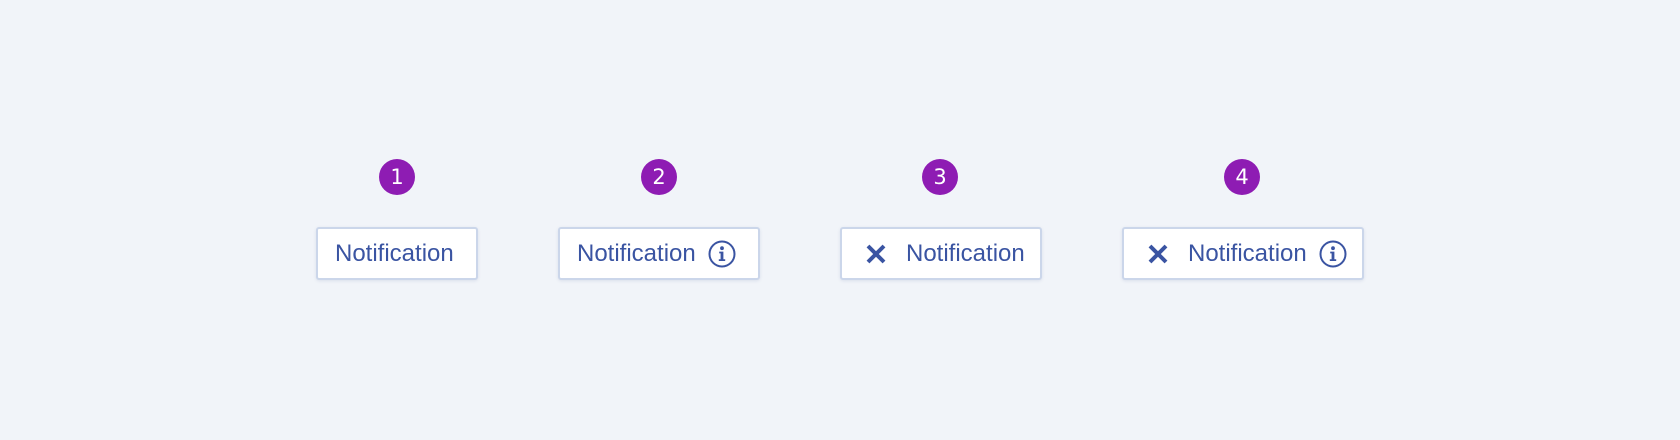 The width and height of the screenshot is (1680, 440). I want to click on notification-tag-2: Notification, so click(659, 253).